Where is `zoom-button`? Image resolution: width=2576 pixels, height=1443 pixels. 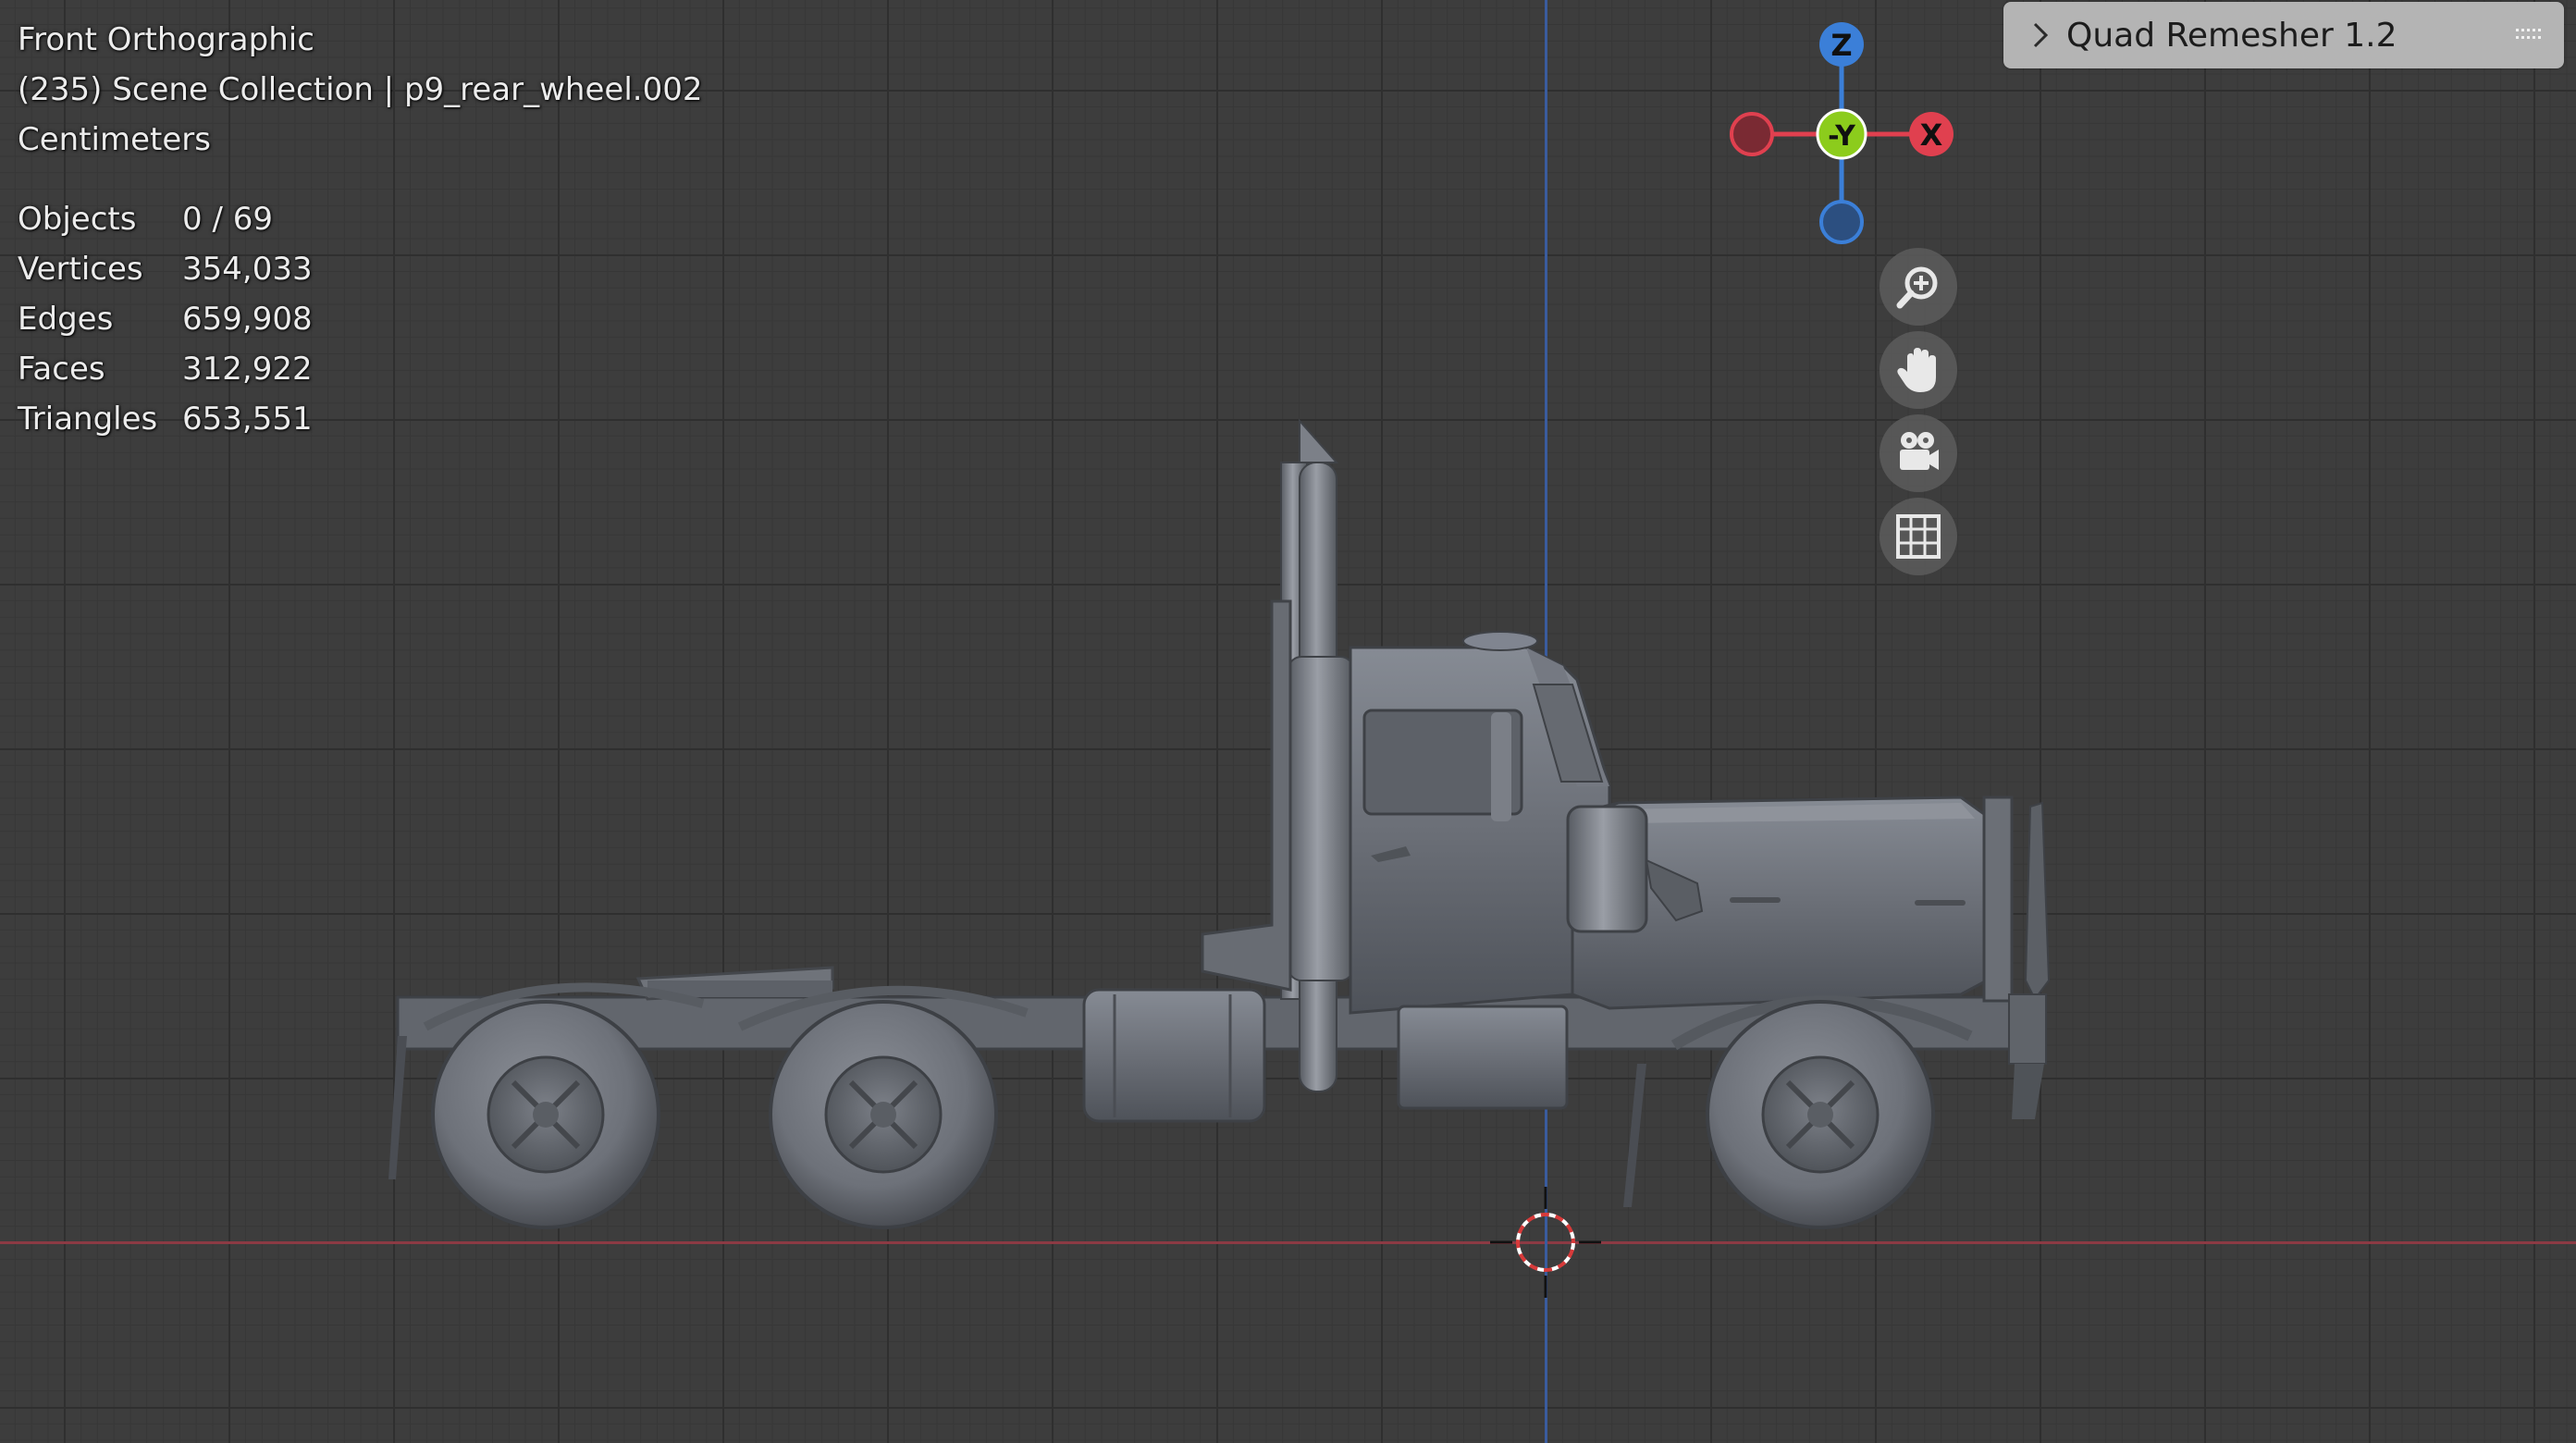 zoom-button is located at coordinates (1918, 287).